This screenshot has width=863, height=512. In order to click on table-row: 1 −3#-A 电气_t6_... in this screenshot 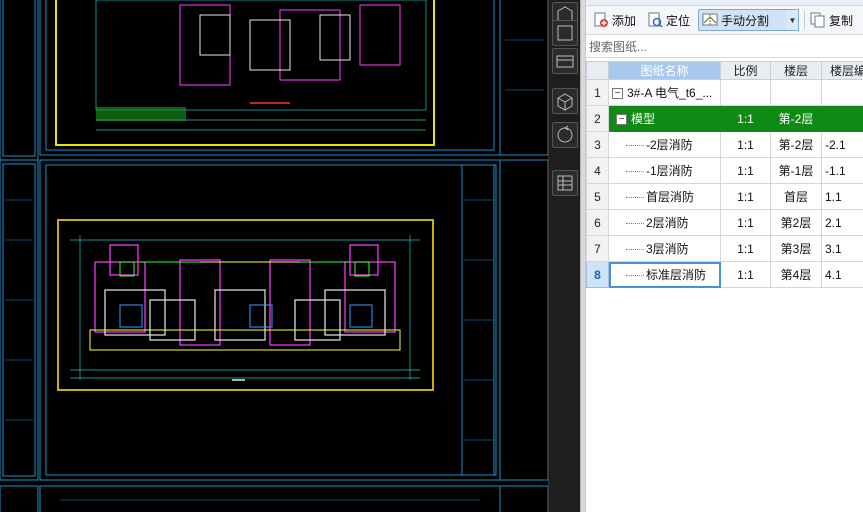, I will do `click(724, 92)`.